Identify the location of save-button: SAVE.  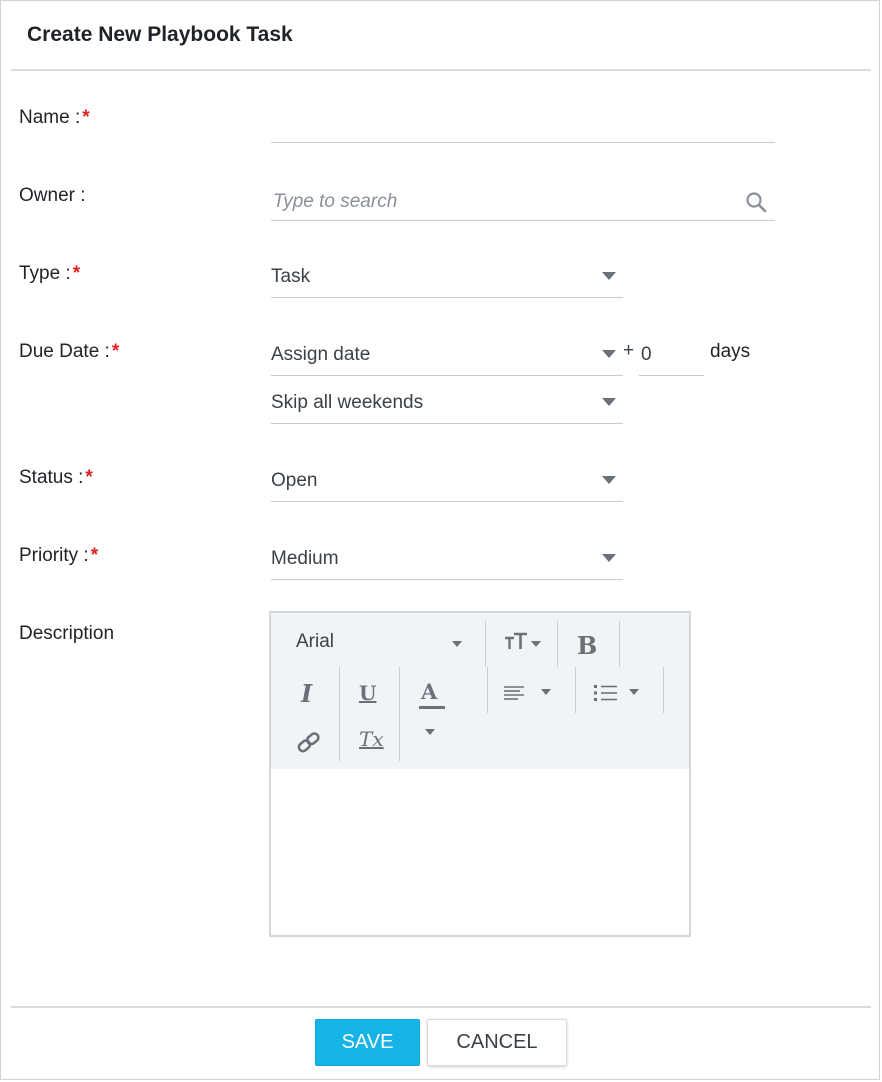
(367, 1042).